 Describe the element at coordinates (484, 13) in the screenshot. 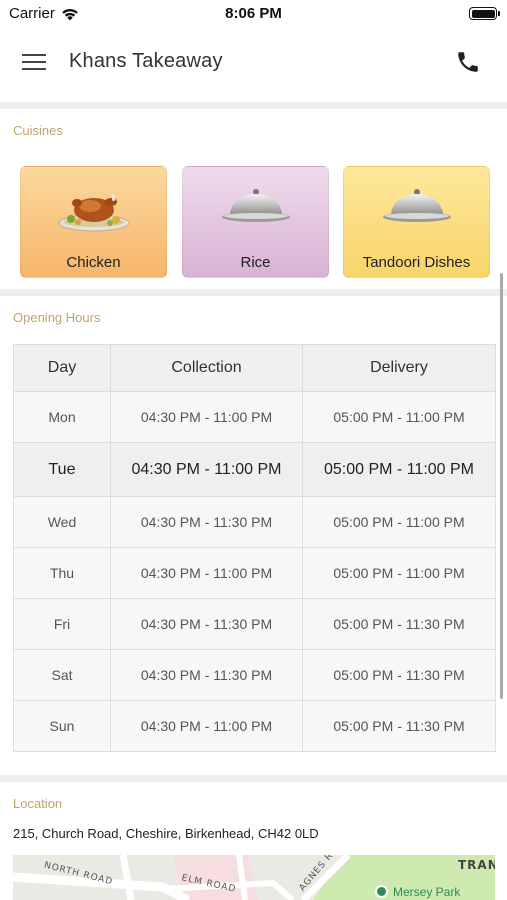

I see `battery-icon` at that location.